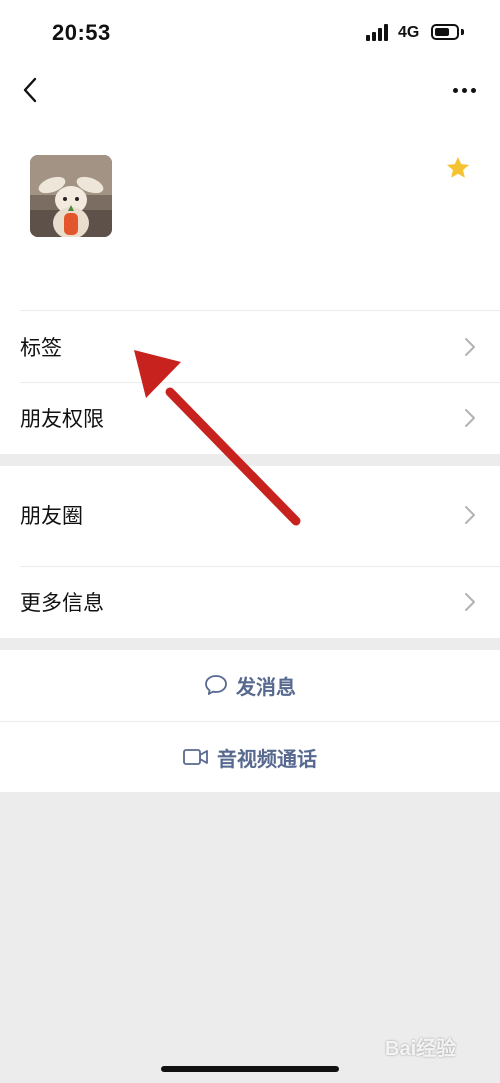 Image resolution: width=500 pixels, height=1083 pixels. Describe the element at coordinates (409, 32) in the screenshot. I see `network-type: 4G` at that location.